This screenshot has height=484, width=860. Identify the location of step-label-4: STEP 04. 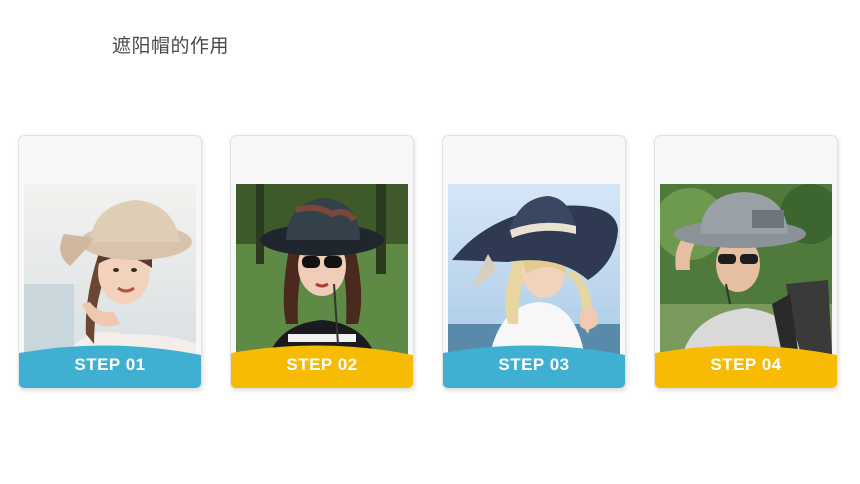
(746, 364).